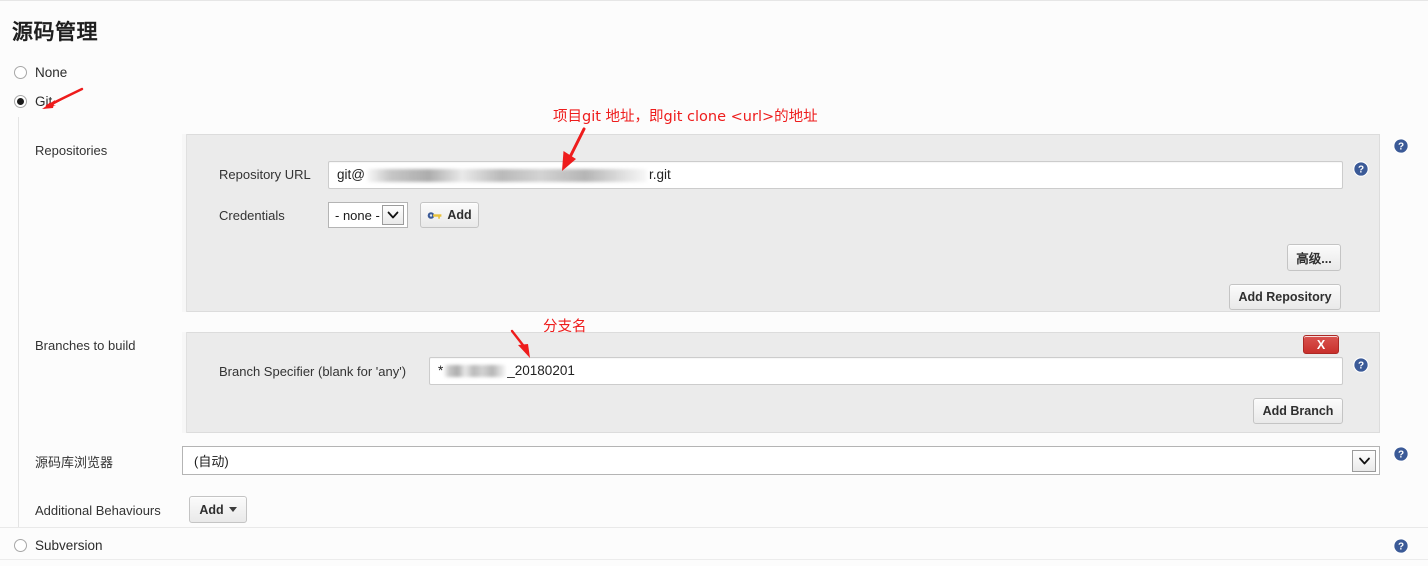  I want to click on scm-option-git: Git, so click(33, 101).